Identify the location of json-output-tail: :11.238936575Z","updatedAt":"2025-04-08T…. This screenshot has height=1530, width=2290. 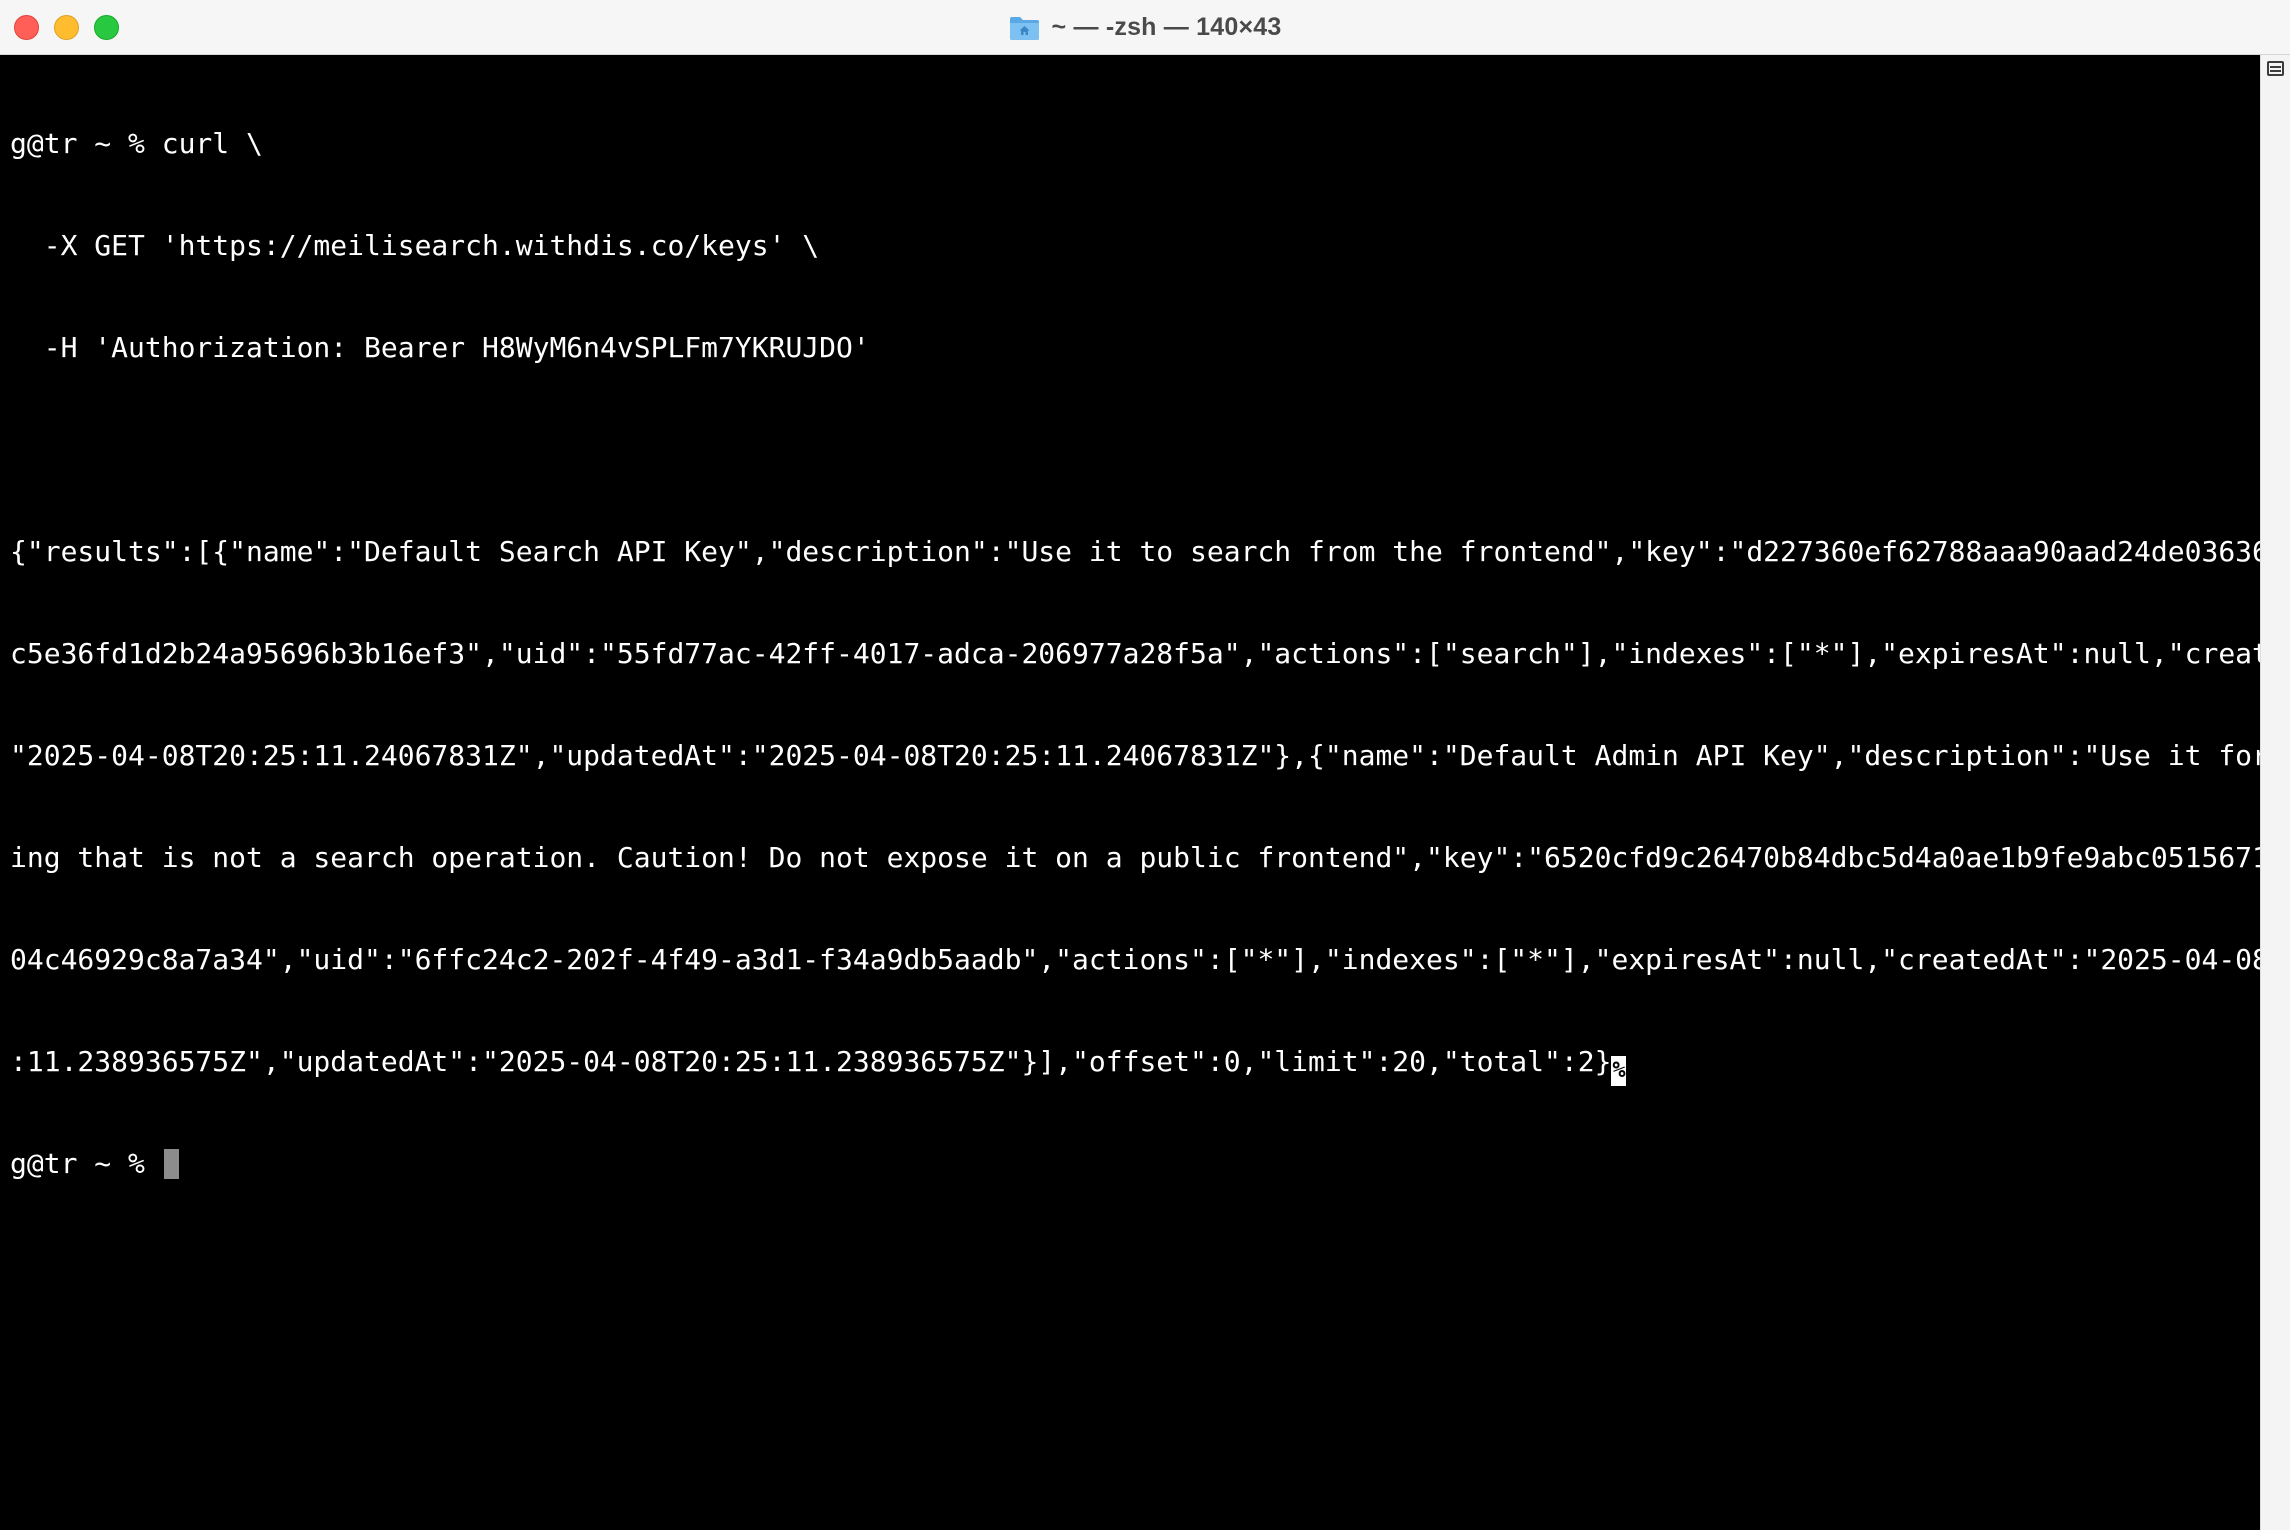
(811, 1061).